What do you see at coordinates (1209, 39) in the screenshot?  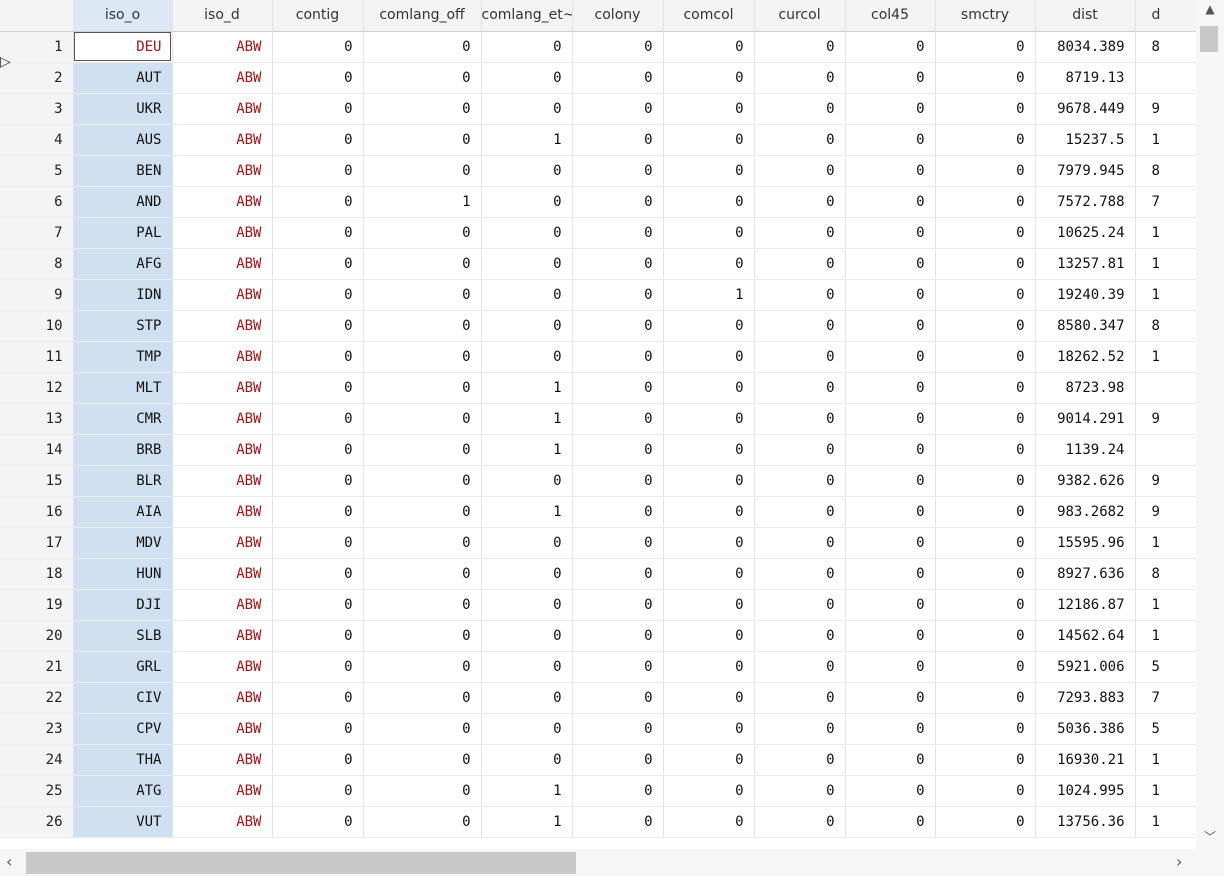 I see `vertical-scroll-thumb` at bounding box center [1209, 39].